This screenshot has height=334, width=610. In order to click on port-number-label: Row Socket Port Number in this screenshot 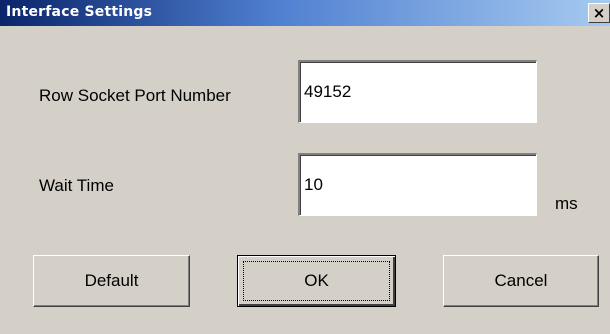, I will do `click(135, 95)`.